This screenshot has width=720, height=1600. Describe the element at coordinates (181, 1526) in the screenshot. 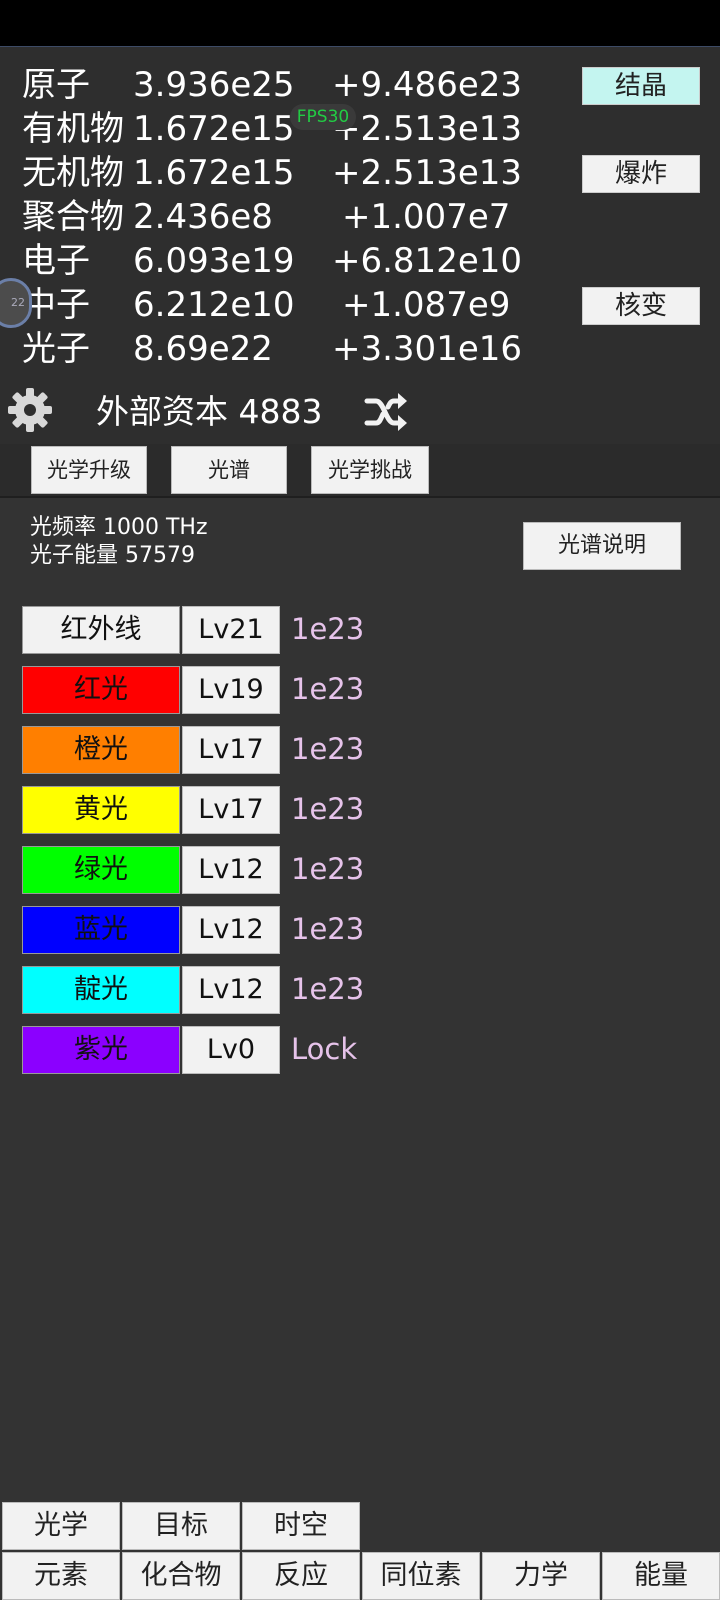

I see `nav-goals: 目标` at that location.